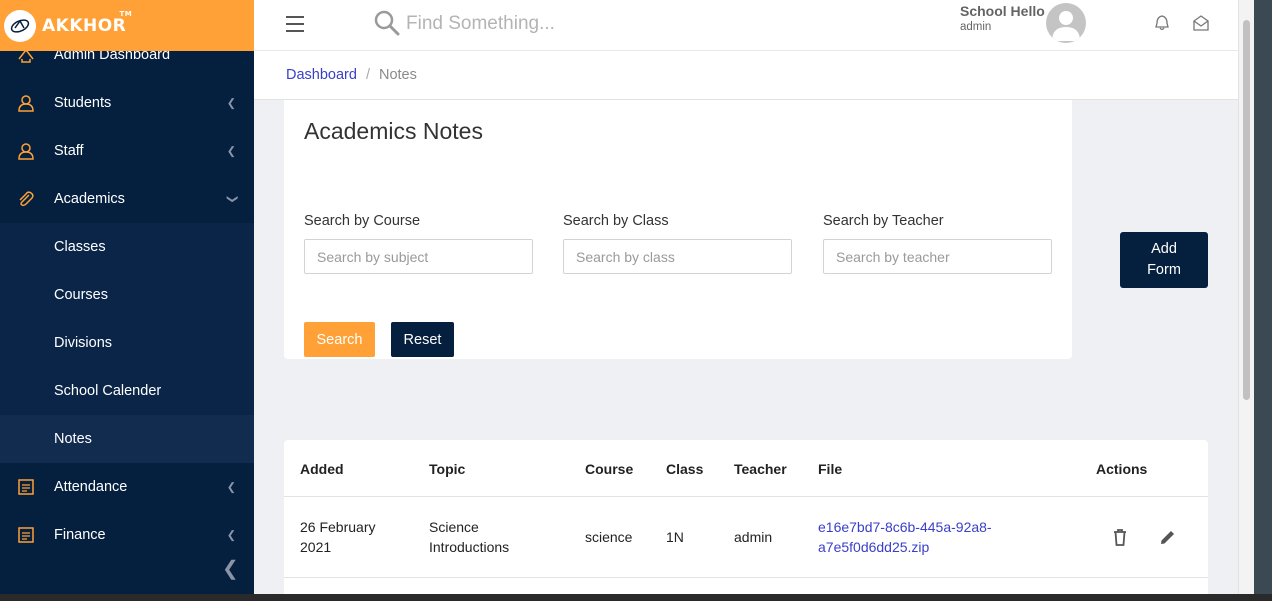 This screenshot has width=1272, height=601. I want to click on column-header-actions: Actions, so click(1122, 469).